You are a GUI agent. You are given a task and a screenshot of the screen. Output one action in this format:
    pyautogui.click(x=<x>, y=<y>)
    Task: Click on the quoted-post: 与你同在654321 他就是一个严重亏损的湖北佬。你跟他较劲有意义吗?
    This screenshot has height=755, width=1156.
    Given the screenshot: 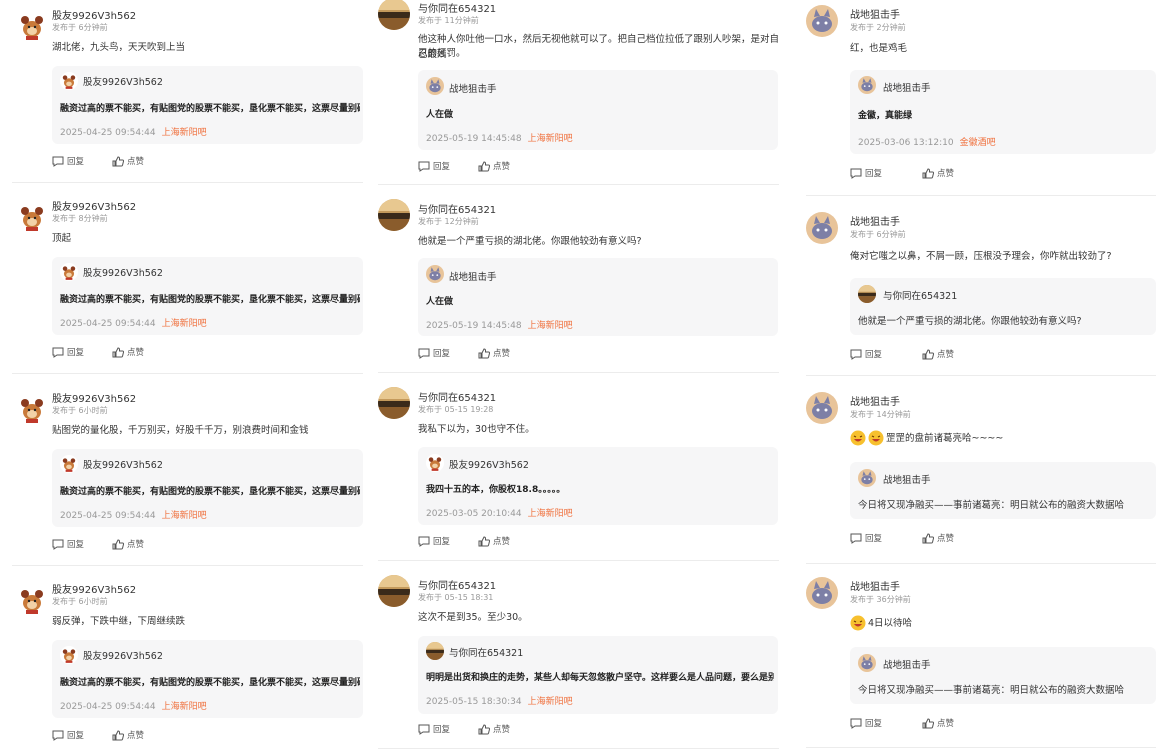 What is the action you would take?
    pyautogui.click(x=1003, y=306)
    